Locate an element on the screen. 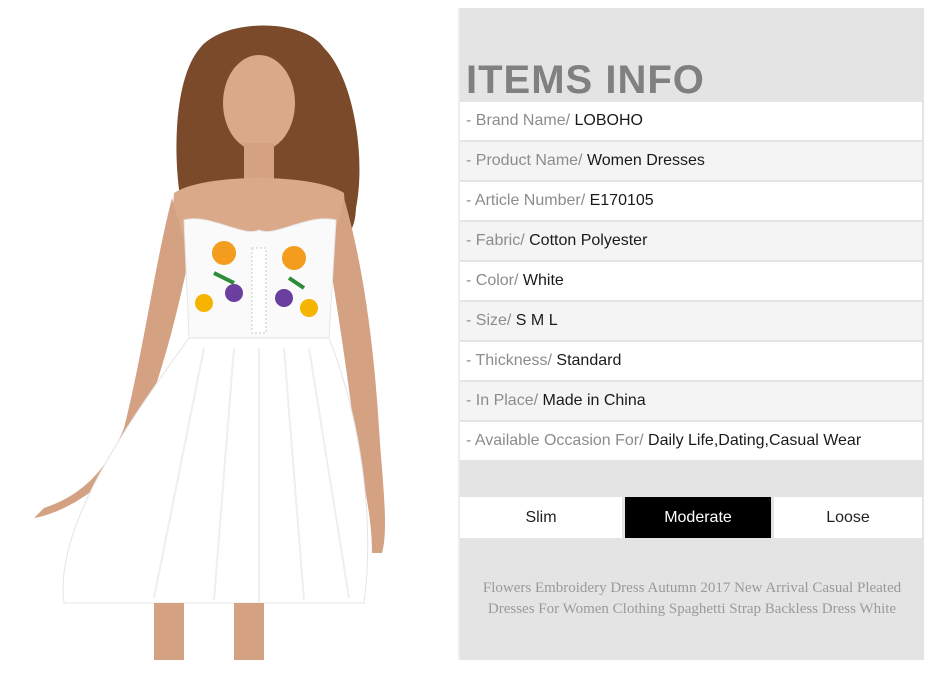  fit-selector: Slim Moderate Loose is located at coordinates (691, 517).